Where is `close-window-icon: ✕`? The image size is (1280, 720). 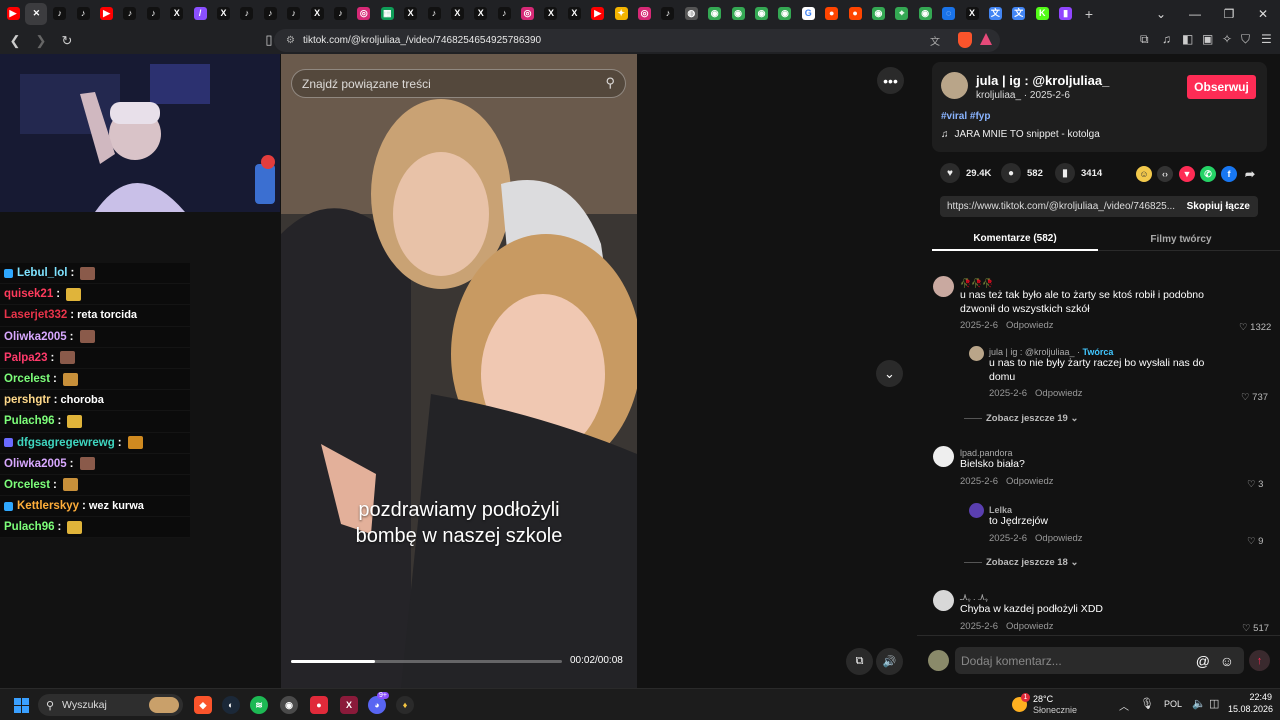
close-window-icon: ✕ is located at coordinates (1263, 14).